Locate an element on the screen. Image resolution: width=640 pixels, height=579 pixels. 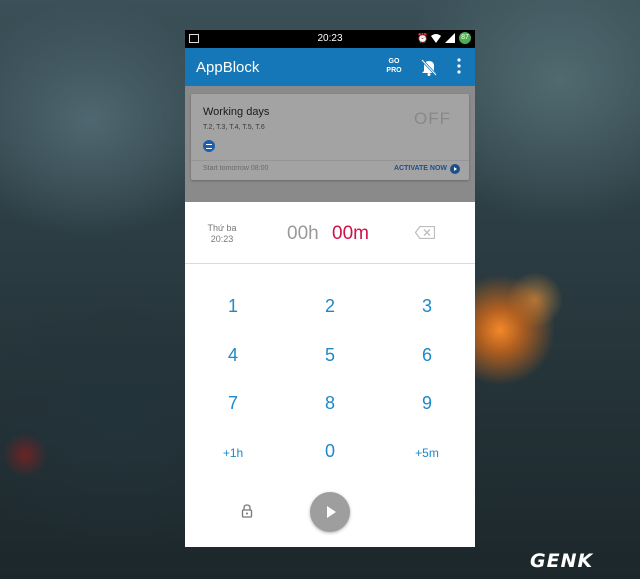
key-0: 0 is located at coordinates (330, 451).